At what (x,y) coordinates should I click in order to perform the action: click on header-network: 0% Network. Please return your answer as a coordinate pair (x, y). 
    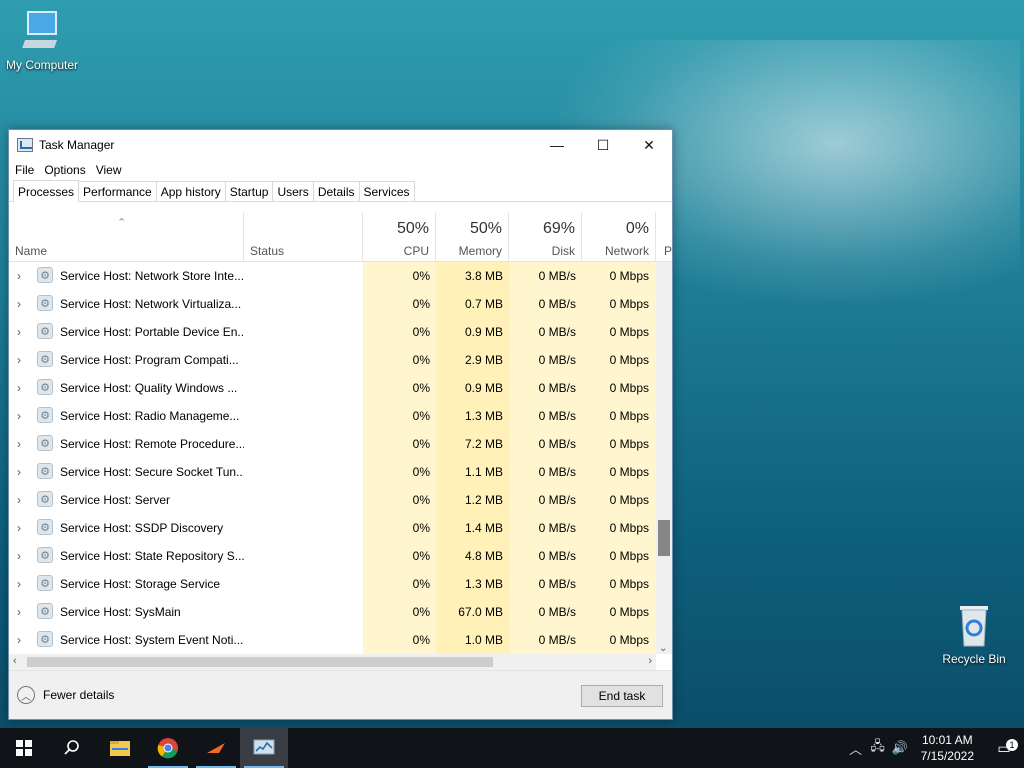
    Looking at the image, I should click on (619, 237).